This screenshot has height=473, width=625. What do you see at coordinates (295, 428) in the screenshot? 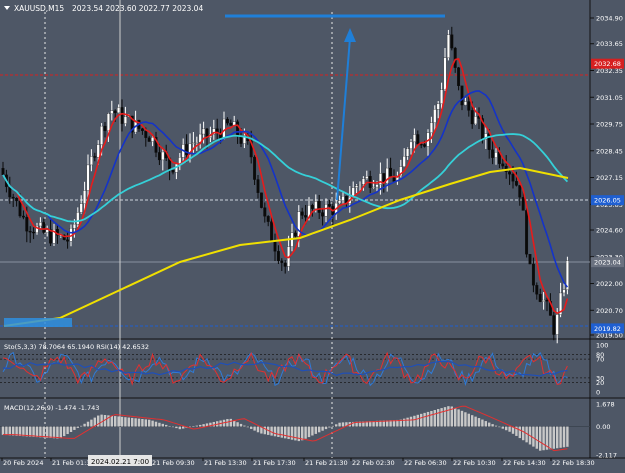
I see `macd-indicator` at bounding box center [295, 428].